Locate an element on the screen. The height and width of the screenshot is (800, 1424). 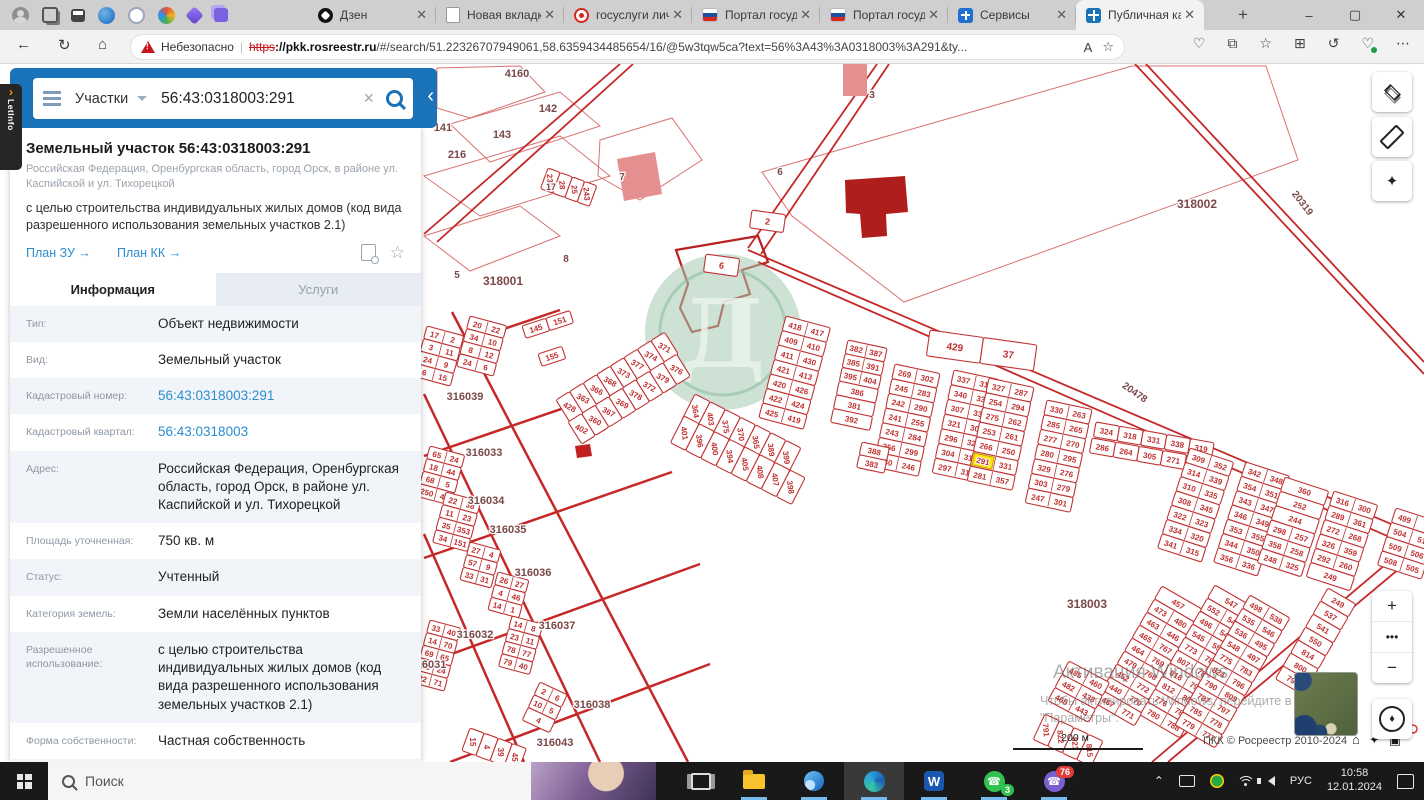
letinfo-side-tab: › LetInfo is located at coordinates (11, 127).